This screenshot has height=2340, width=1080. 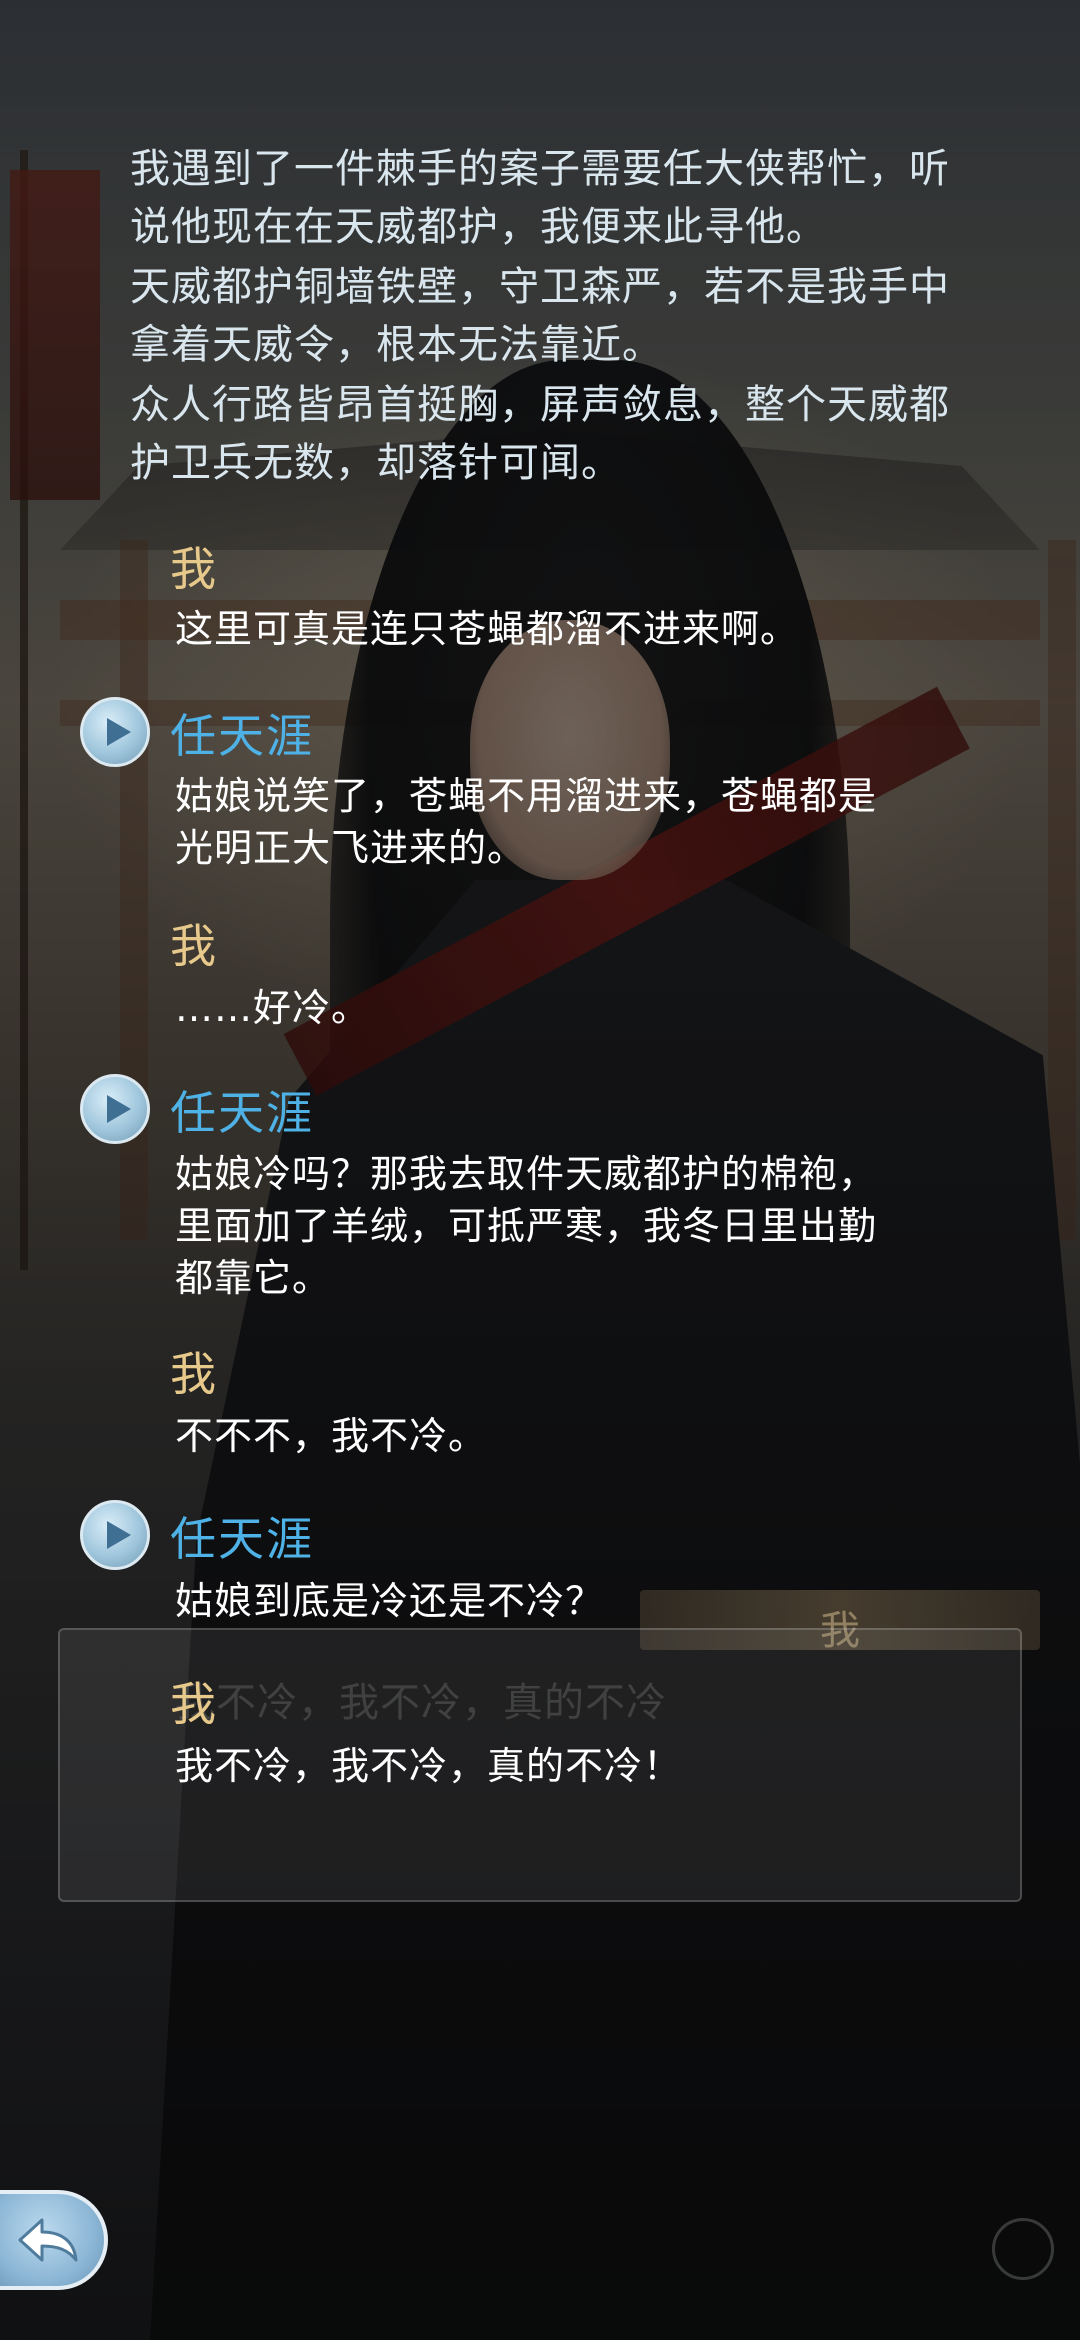 I want to click on dialogue-line: 我不冷，我不冷，真的不冷！, so click(x=429, y=1766).